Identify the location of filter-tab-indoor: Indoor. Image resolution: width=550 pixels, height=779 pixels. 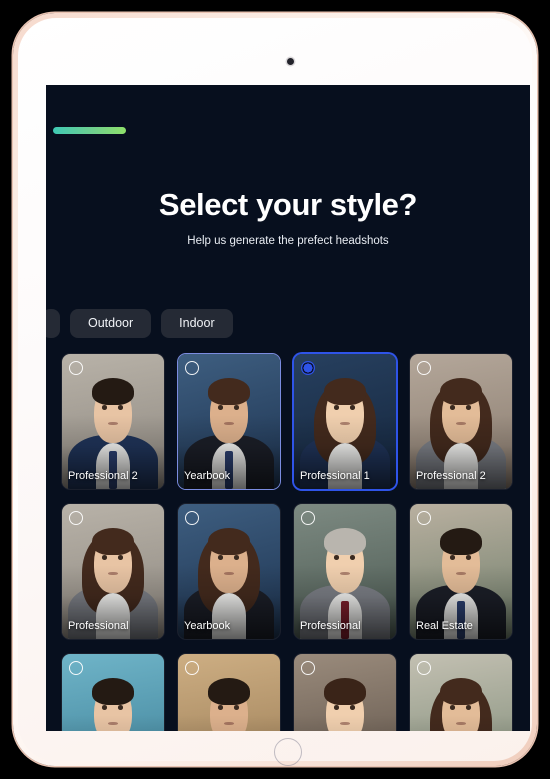
(197, 323).